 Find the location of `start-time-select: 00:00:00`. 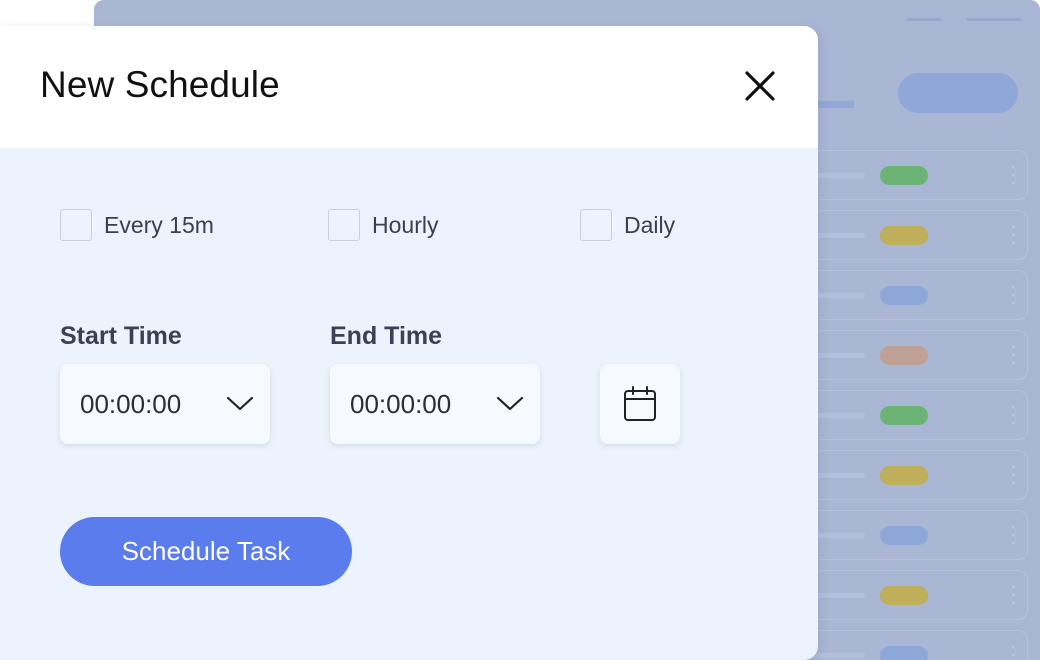

start-time-select: 00:00:00 is located at coordinates (165, 404).